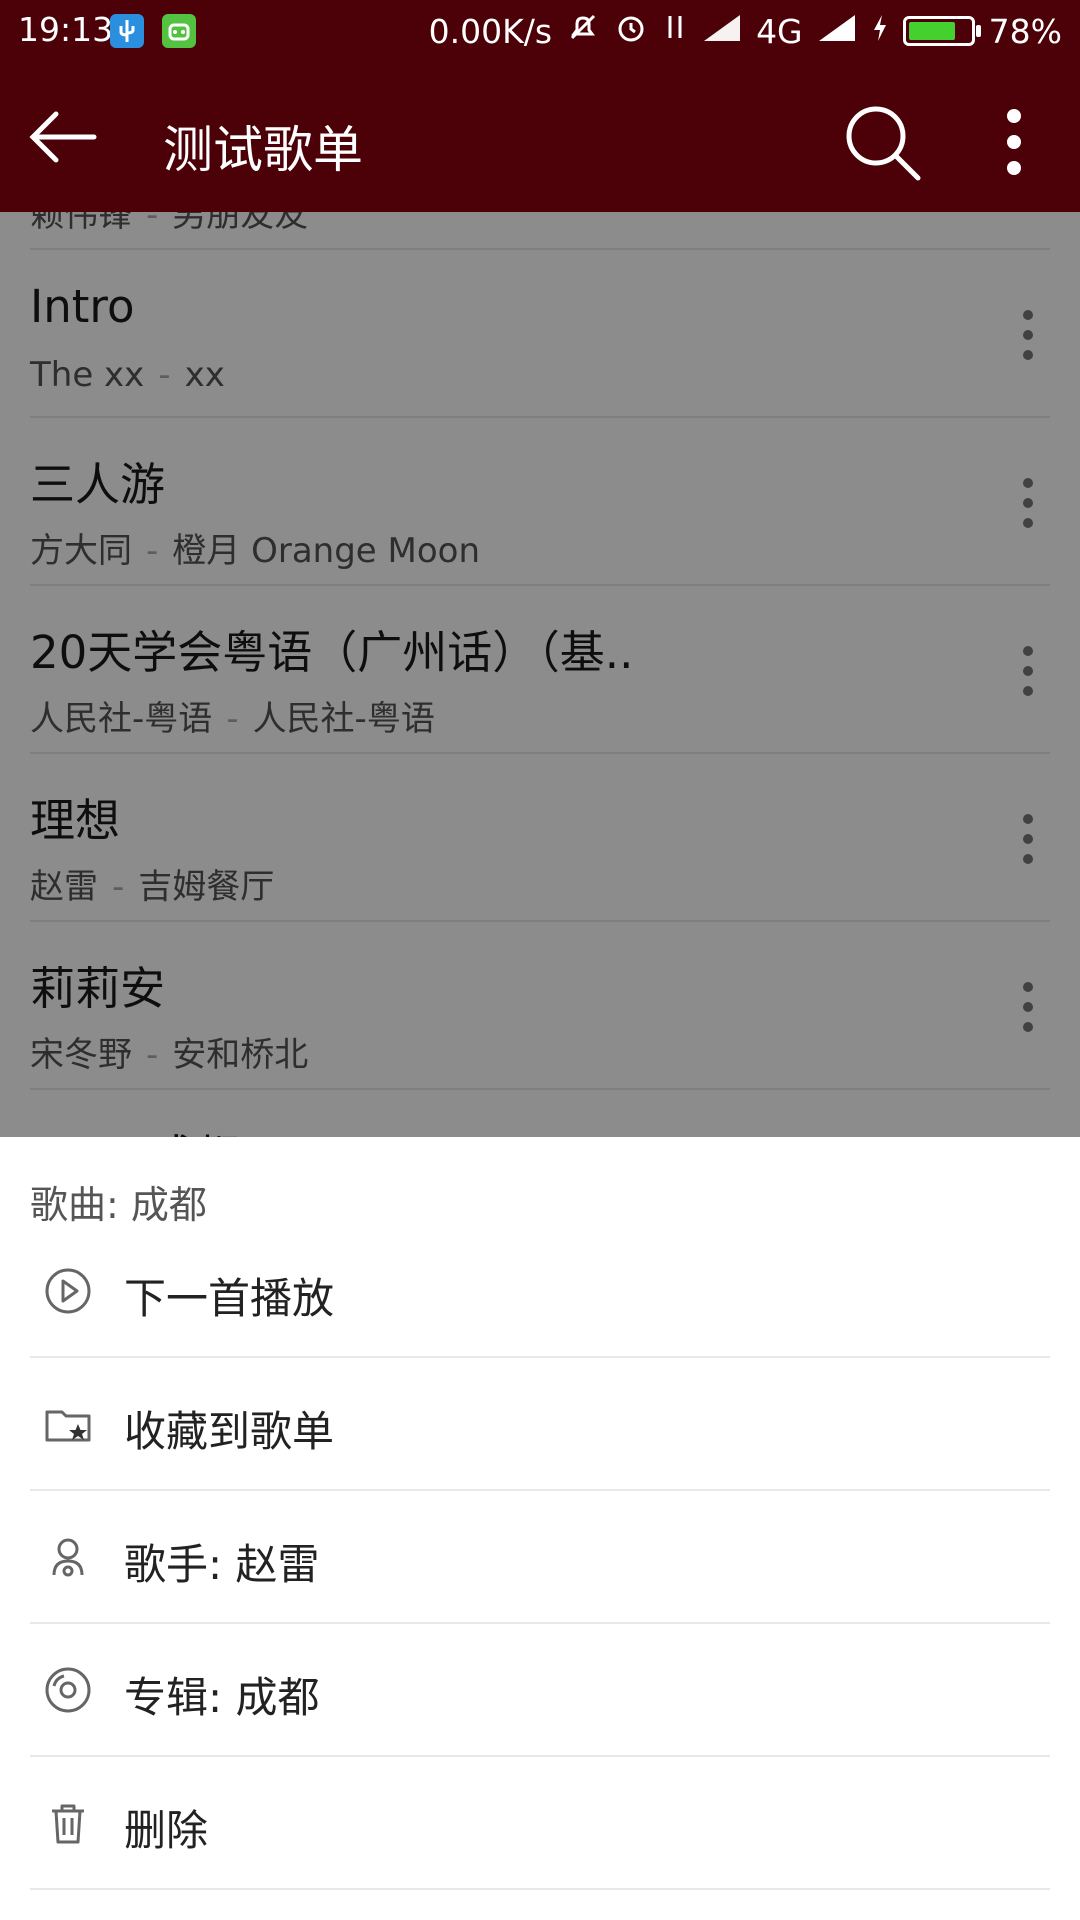 The width and height of the screenshot is (1080, 1920). I want to click on charging-icon, so click(880, 31).